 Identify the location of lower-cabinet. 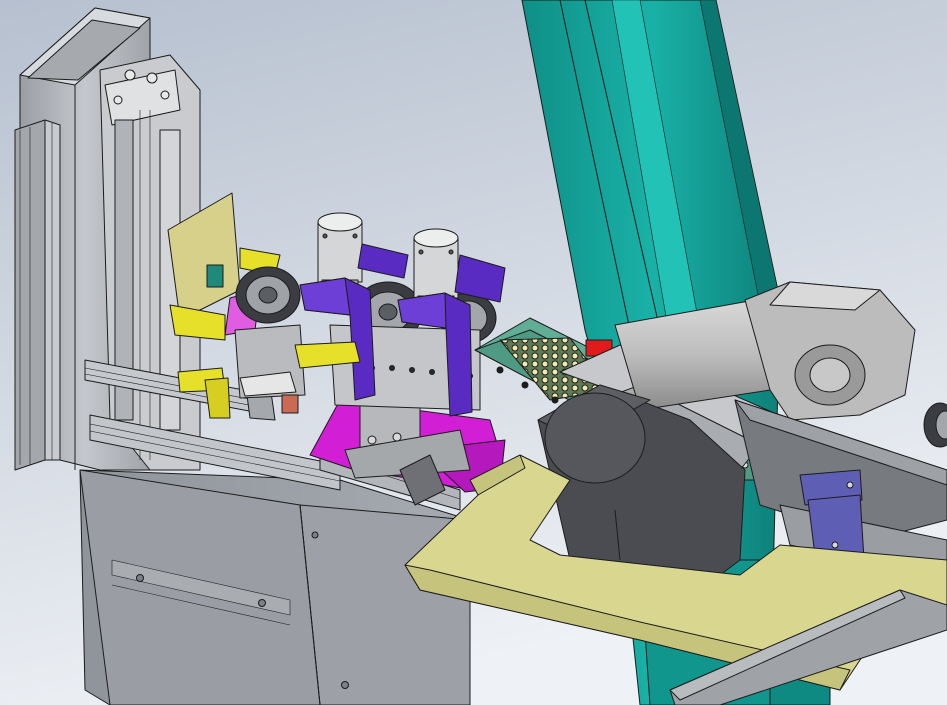
(275, 587).